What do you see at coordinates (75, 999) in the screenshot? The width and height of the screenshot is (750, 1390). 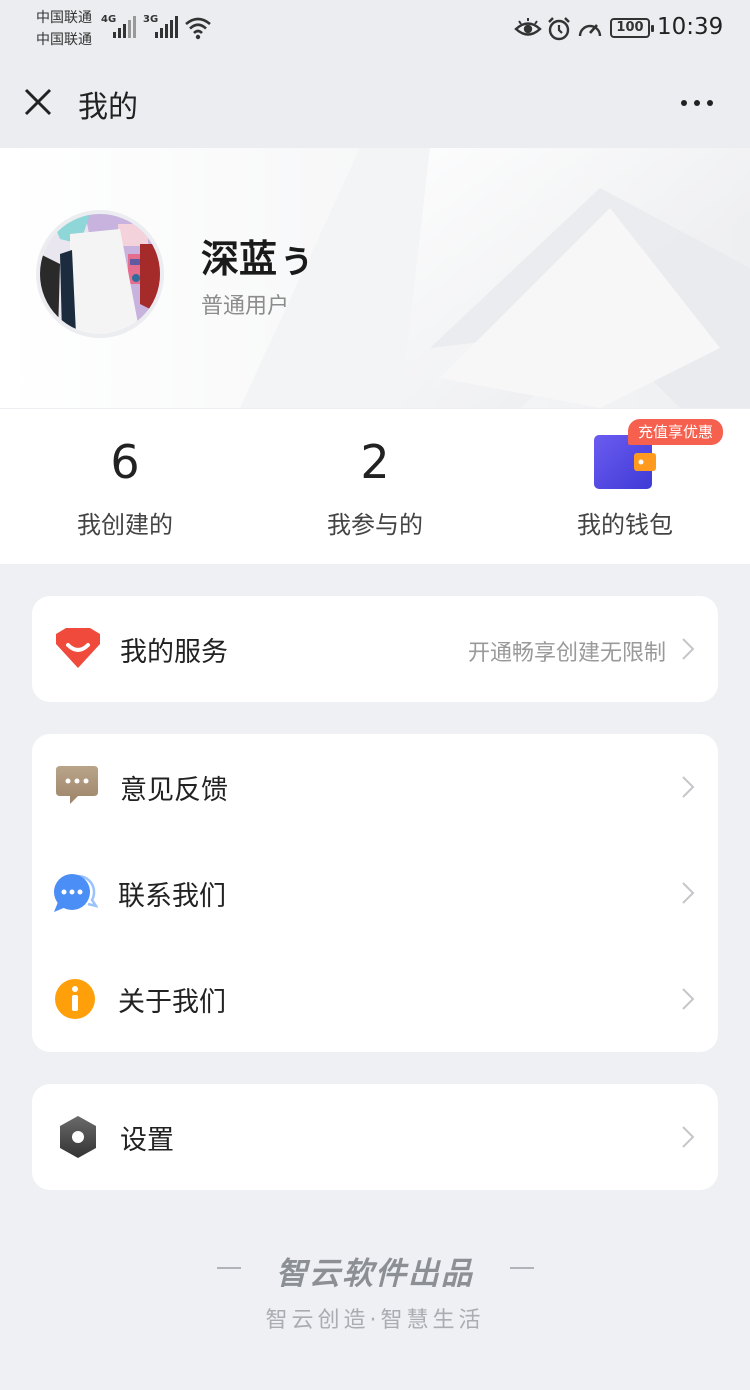 I see `info-icon` at bounding box center [75, 999].